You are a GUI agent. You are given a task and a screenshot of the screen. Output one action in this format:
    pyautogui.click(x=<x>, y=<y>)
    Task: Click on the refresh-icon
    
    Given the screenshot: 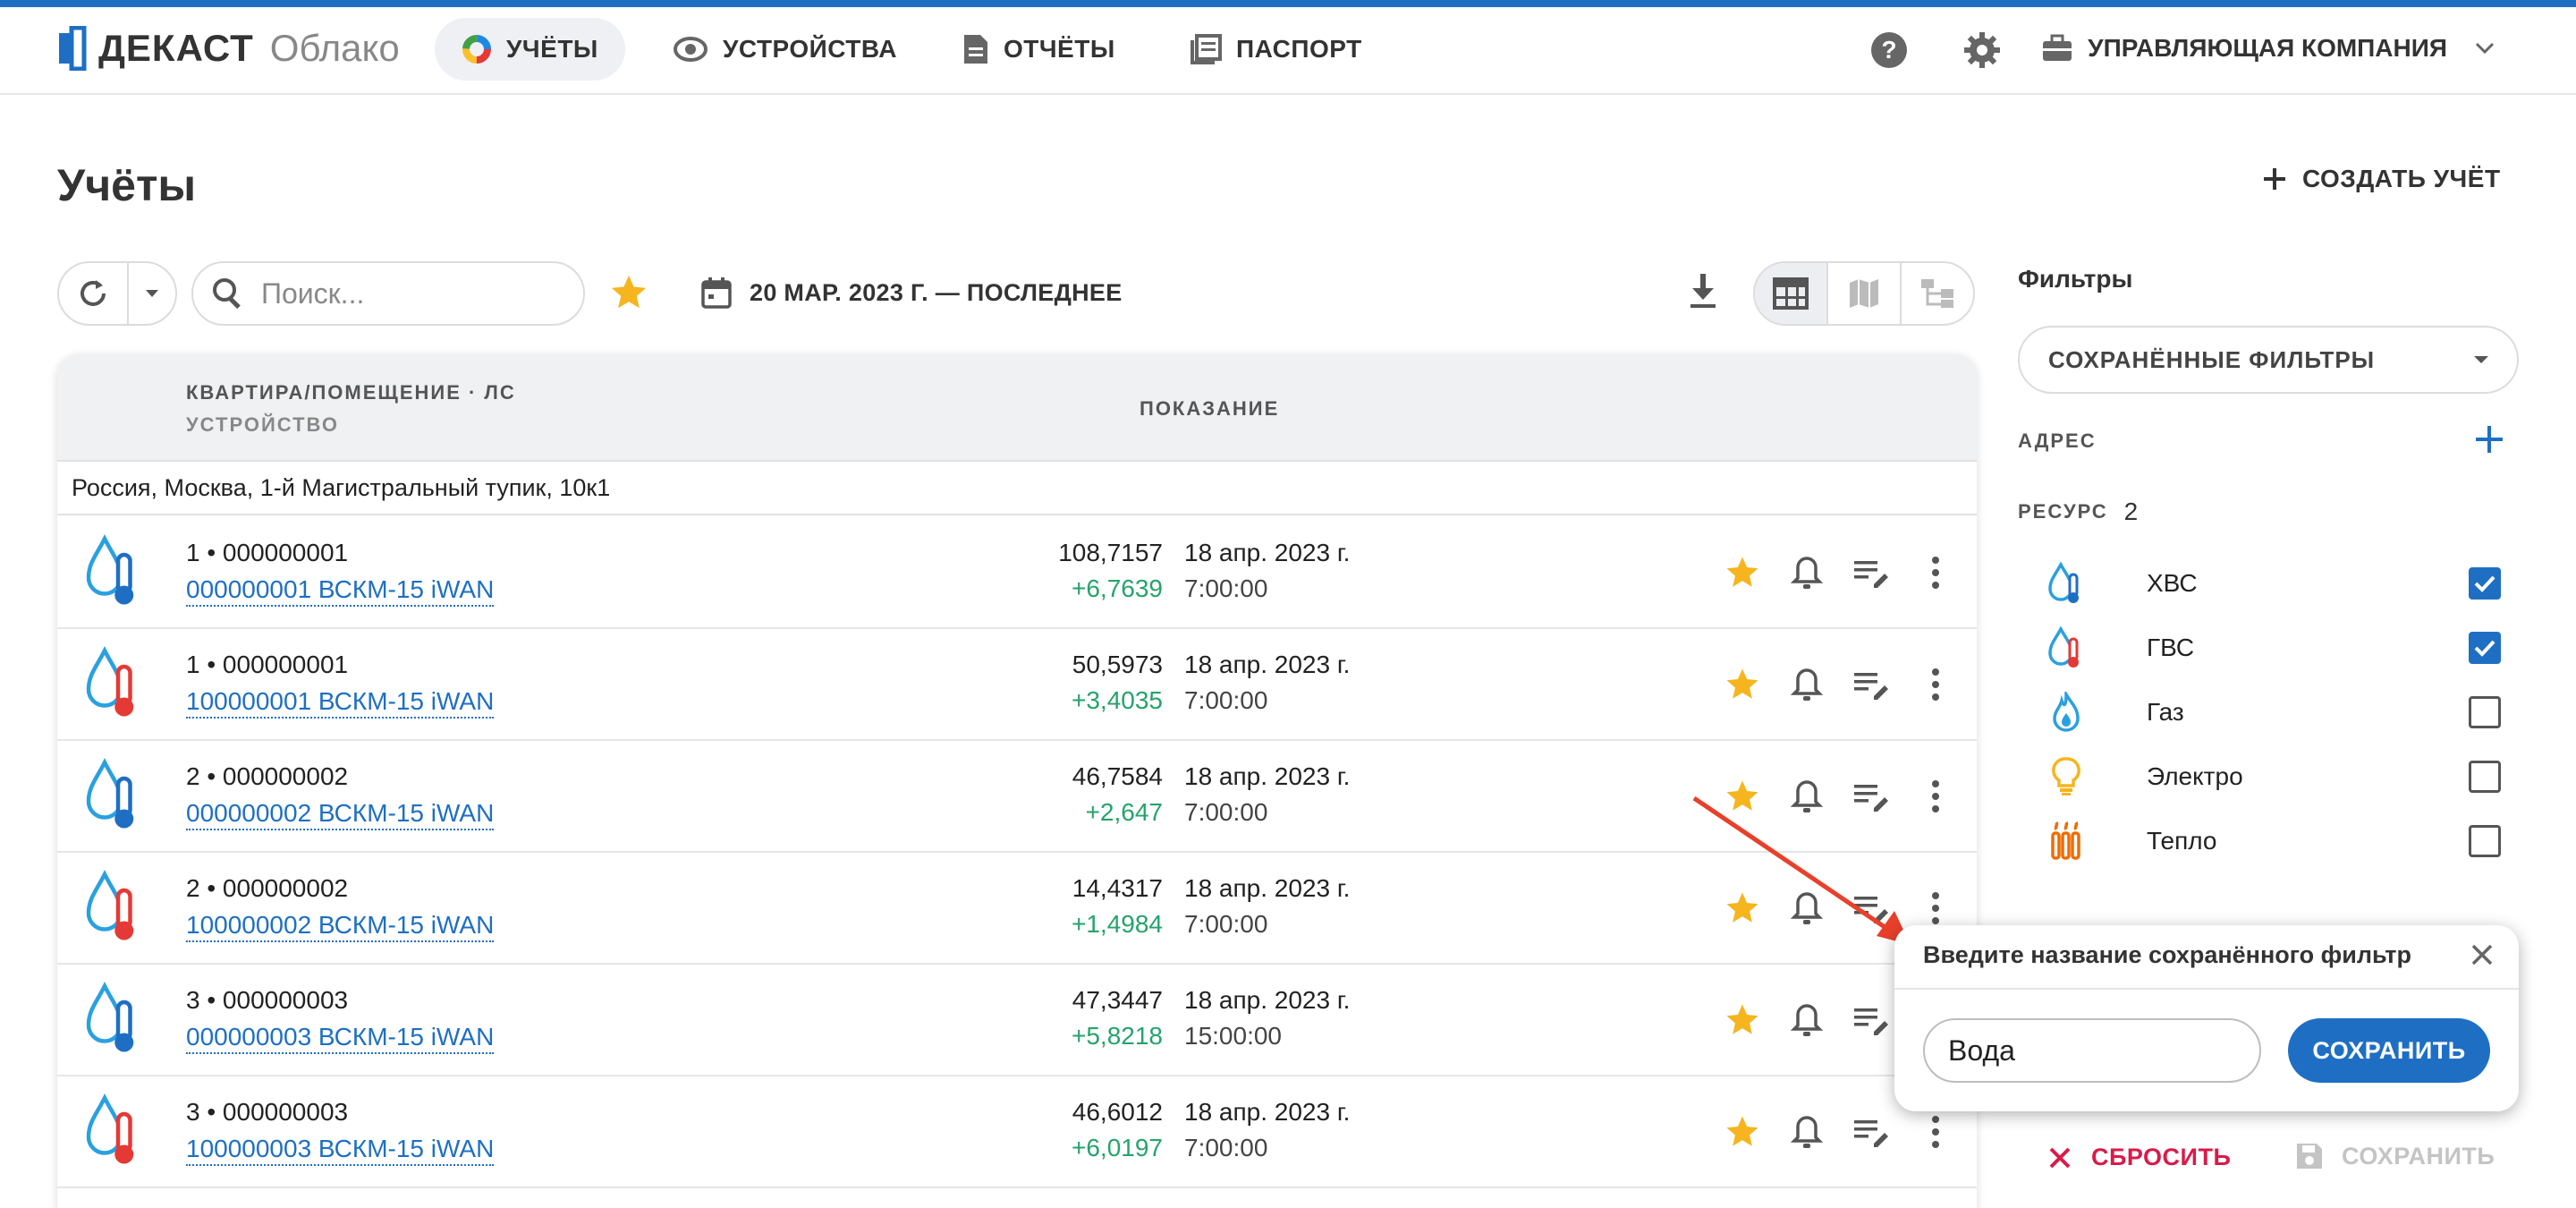 What is the action you would take?
    pyautogui.click(x=93, y=294)
    